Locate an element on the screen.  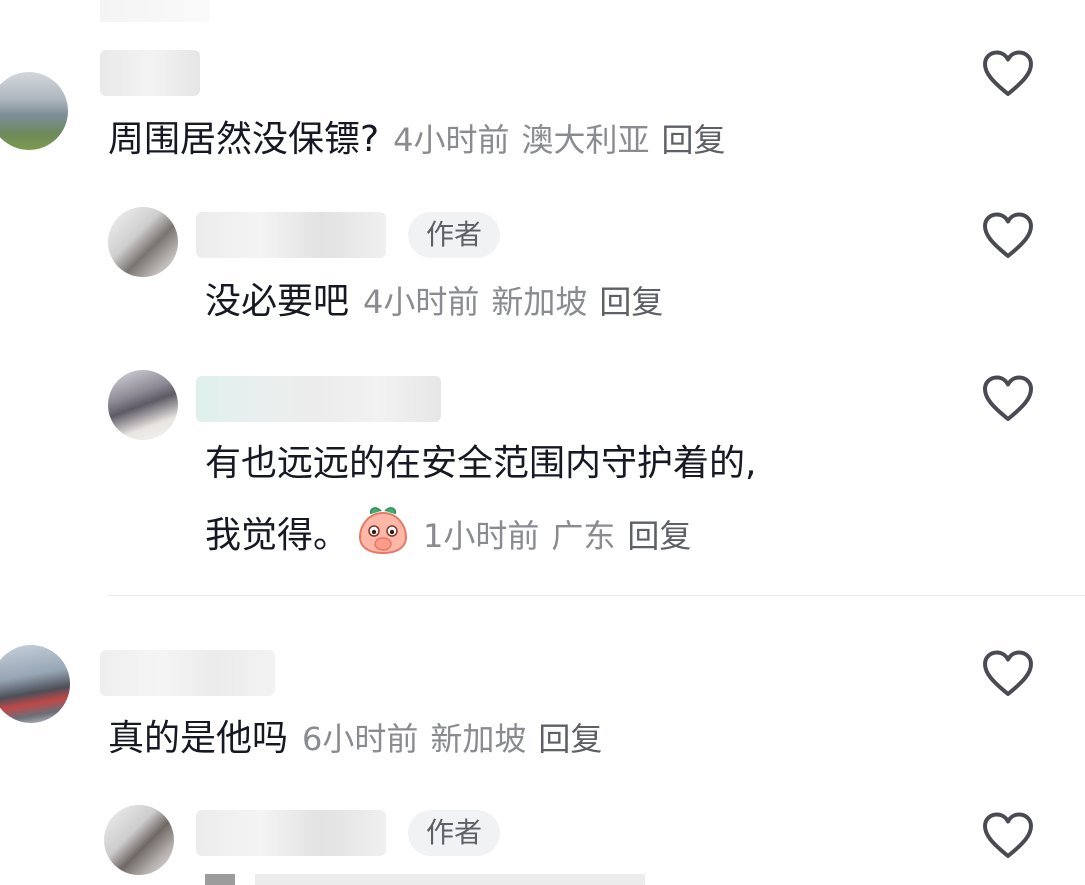
reply-content-line2: 我觉得。 1小时前 广东 回复 is located at coordinates (448, 532).